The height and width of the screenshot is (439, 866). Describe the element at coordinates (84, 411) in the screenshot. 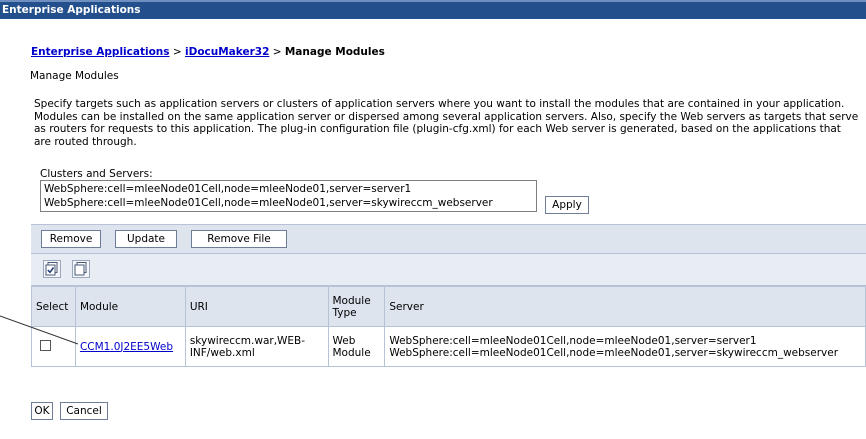

I see `cancel-button: Cancel` at that location.